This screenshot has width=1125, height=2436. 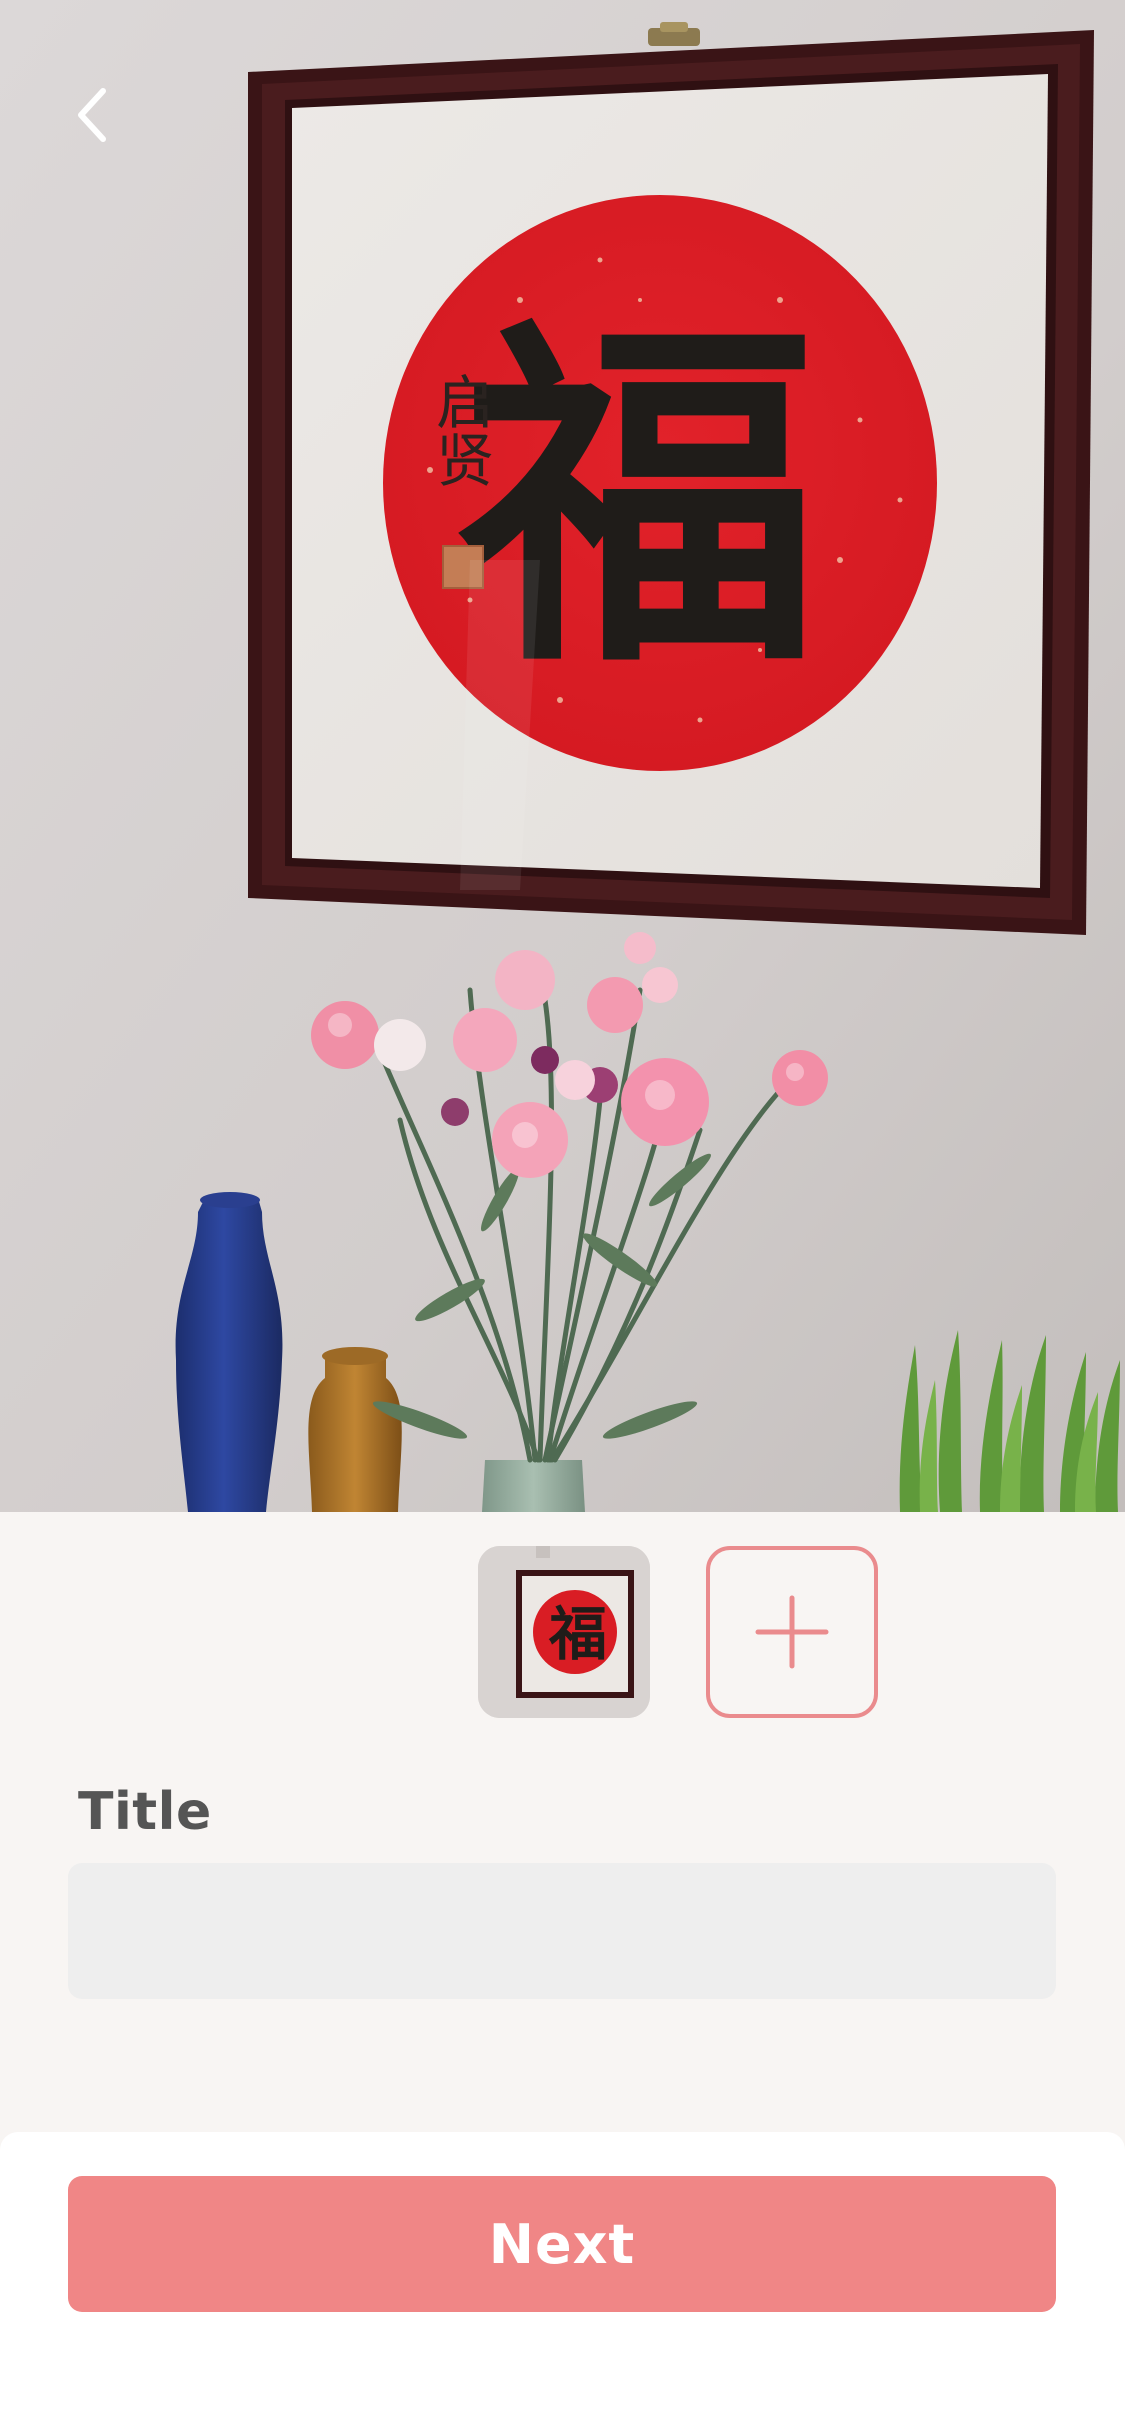 I want to click on footer-bar: Next, so click(x=562, y=2284).